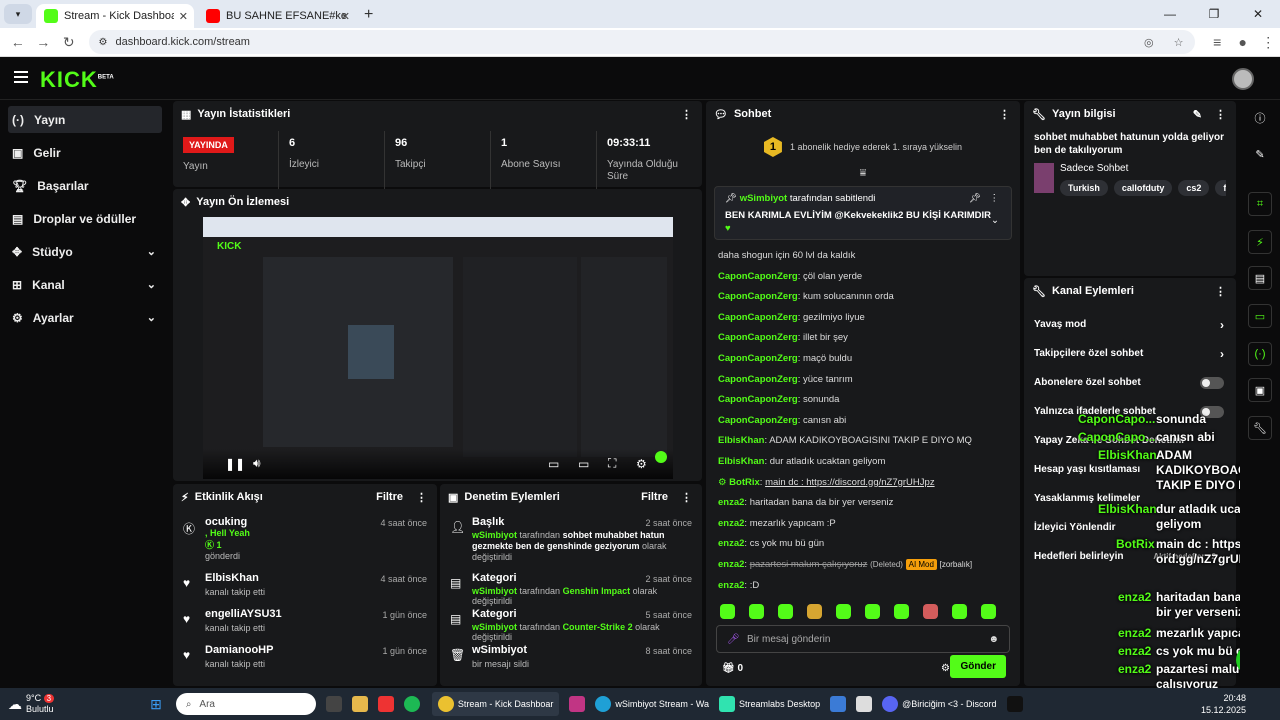 The width and height of the screenshot is (1280, 720). Describe the element at coordinates (863, 173) in the screenshot. I see `collapse-icon: ⩸` at that location.